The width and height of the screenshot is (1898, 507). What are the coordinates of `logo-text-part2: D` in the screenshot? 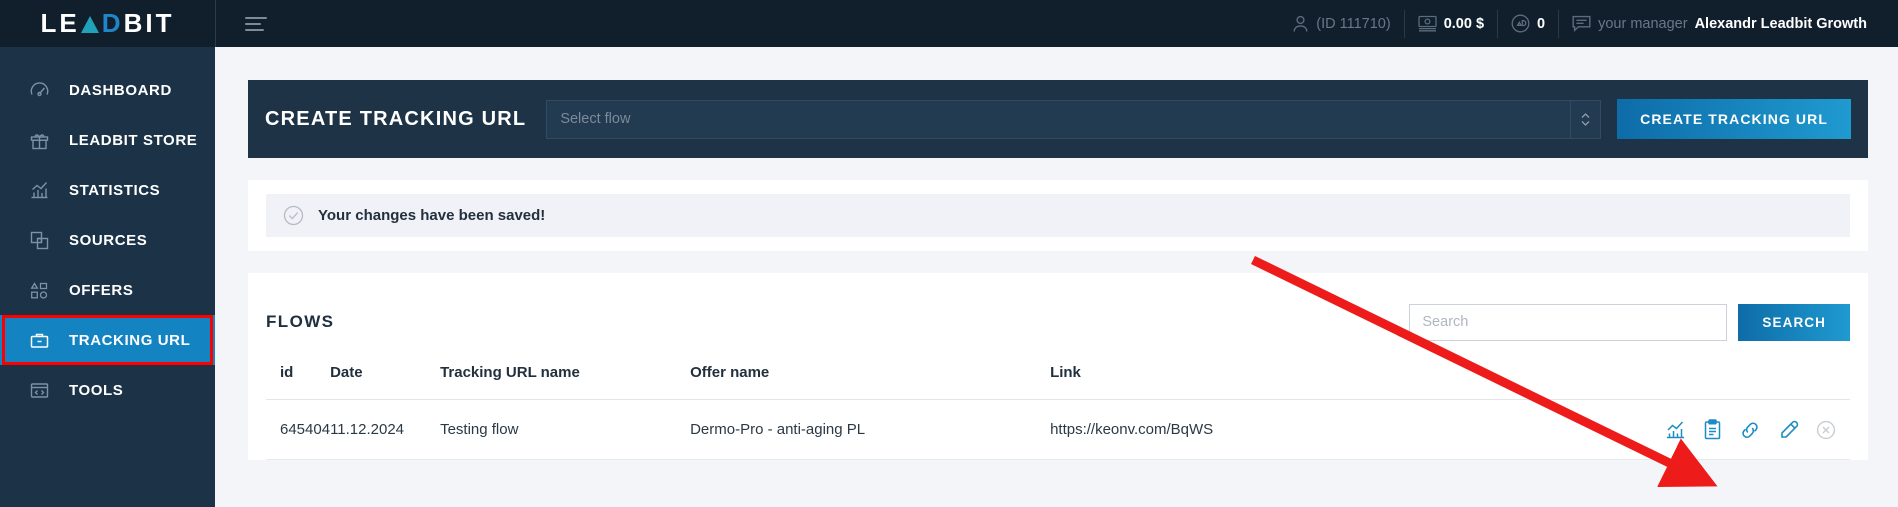 It's located at (112, 23).